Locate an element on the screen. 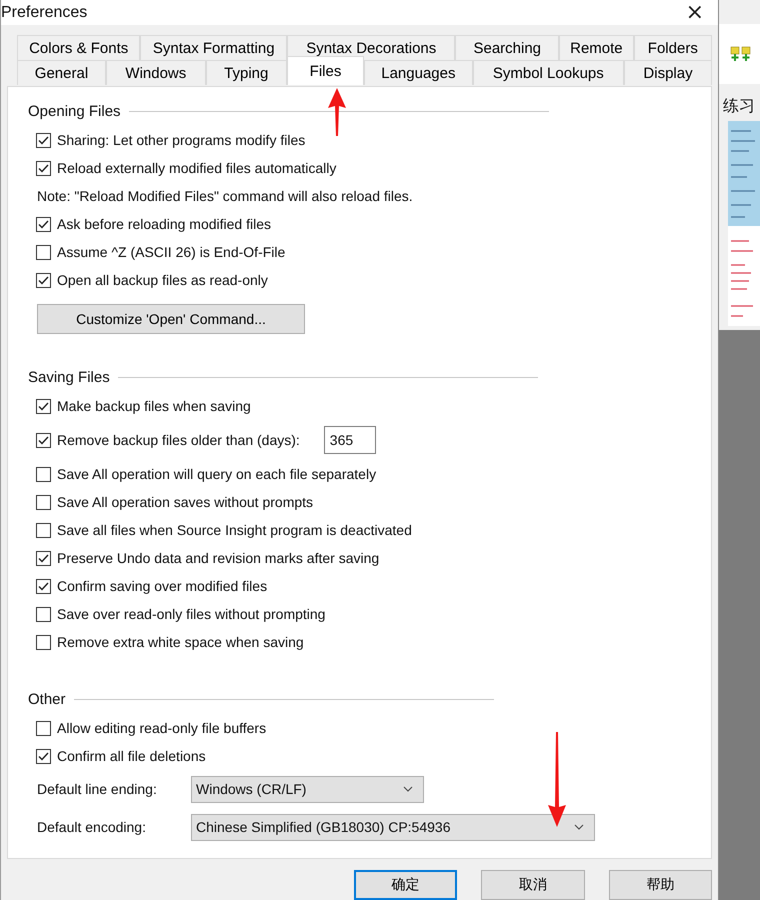 Image resolution: width=760 pixels, height=900 pixels. checkbox-label: Remove extra white space when saving is located at coordinates (180, 642).